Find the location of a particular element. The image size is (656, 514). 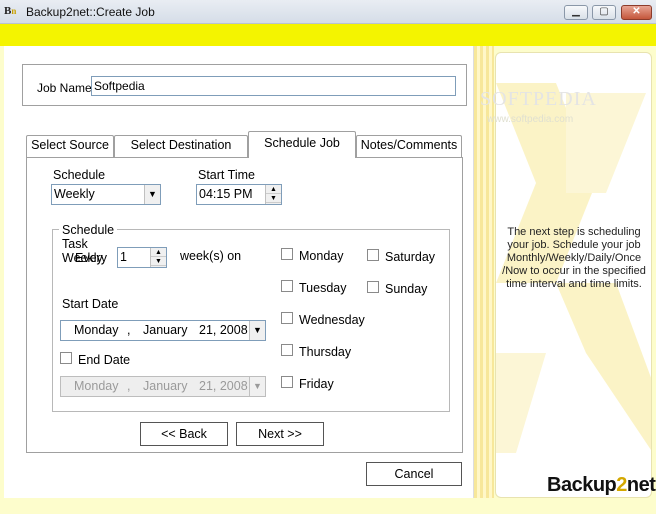

chevron-down-icon: ▼ is located at coordinates (152, 194).